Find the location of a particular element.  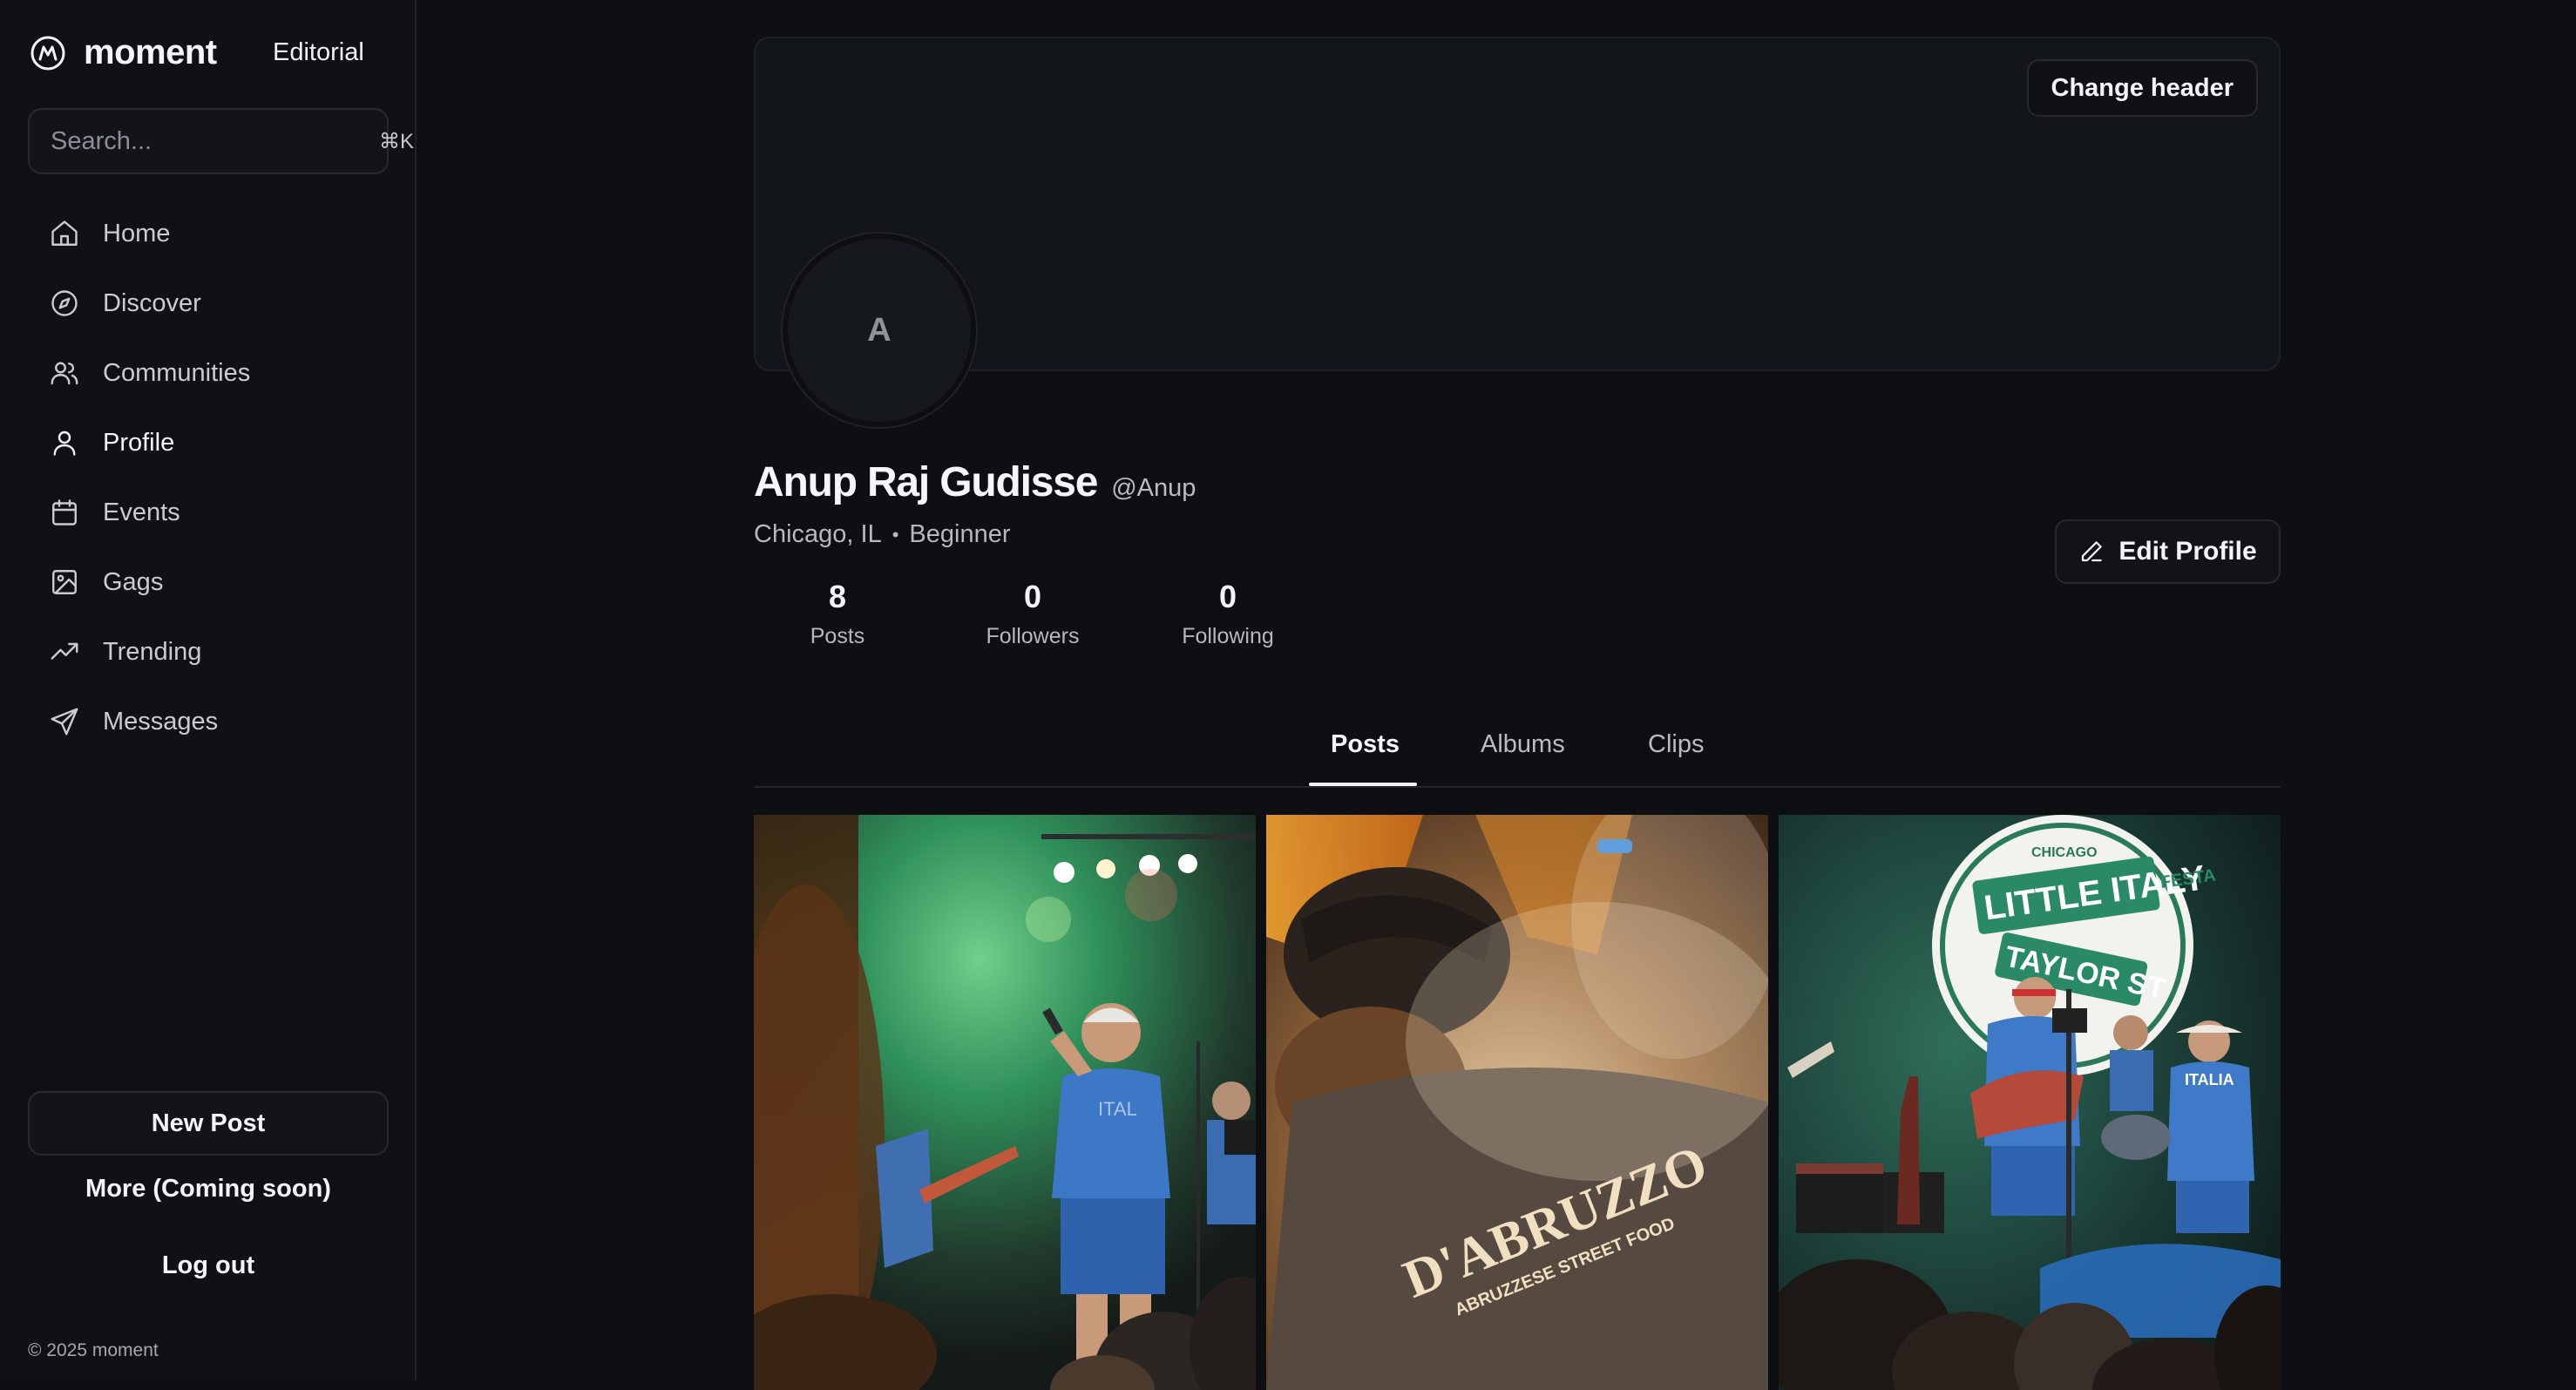

sidebar-item-trending: Trending is located at coordinates (209, 652).